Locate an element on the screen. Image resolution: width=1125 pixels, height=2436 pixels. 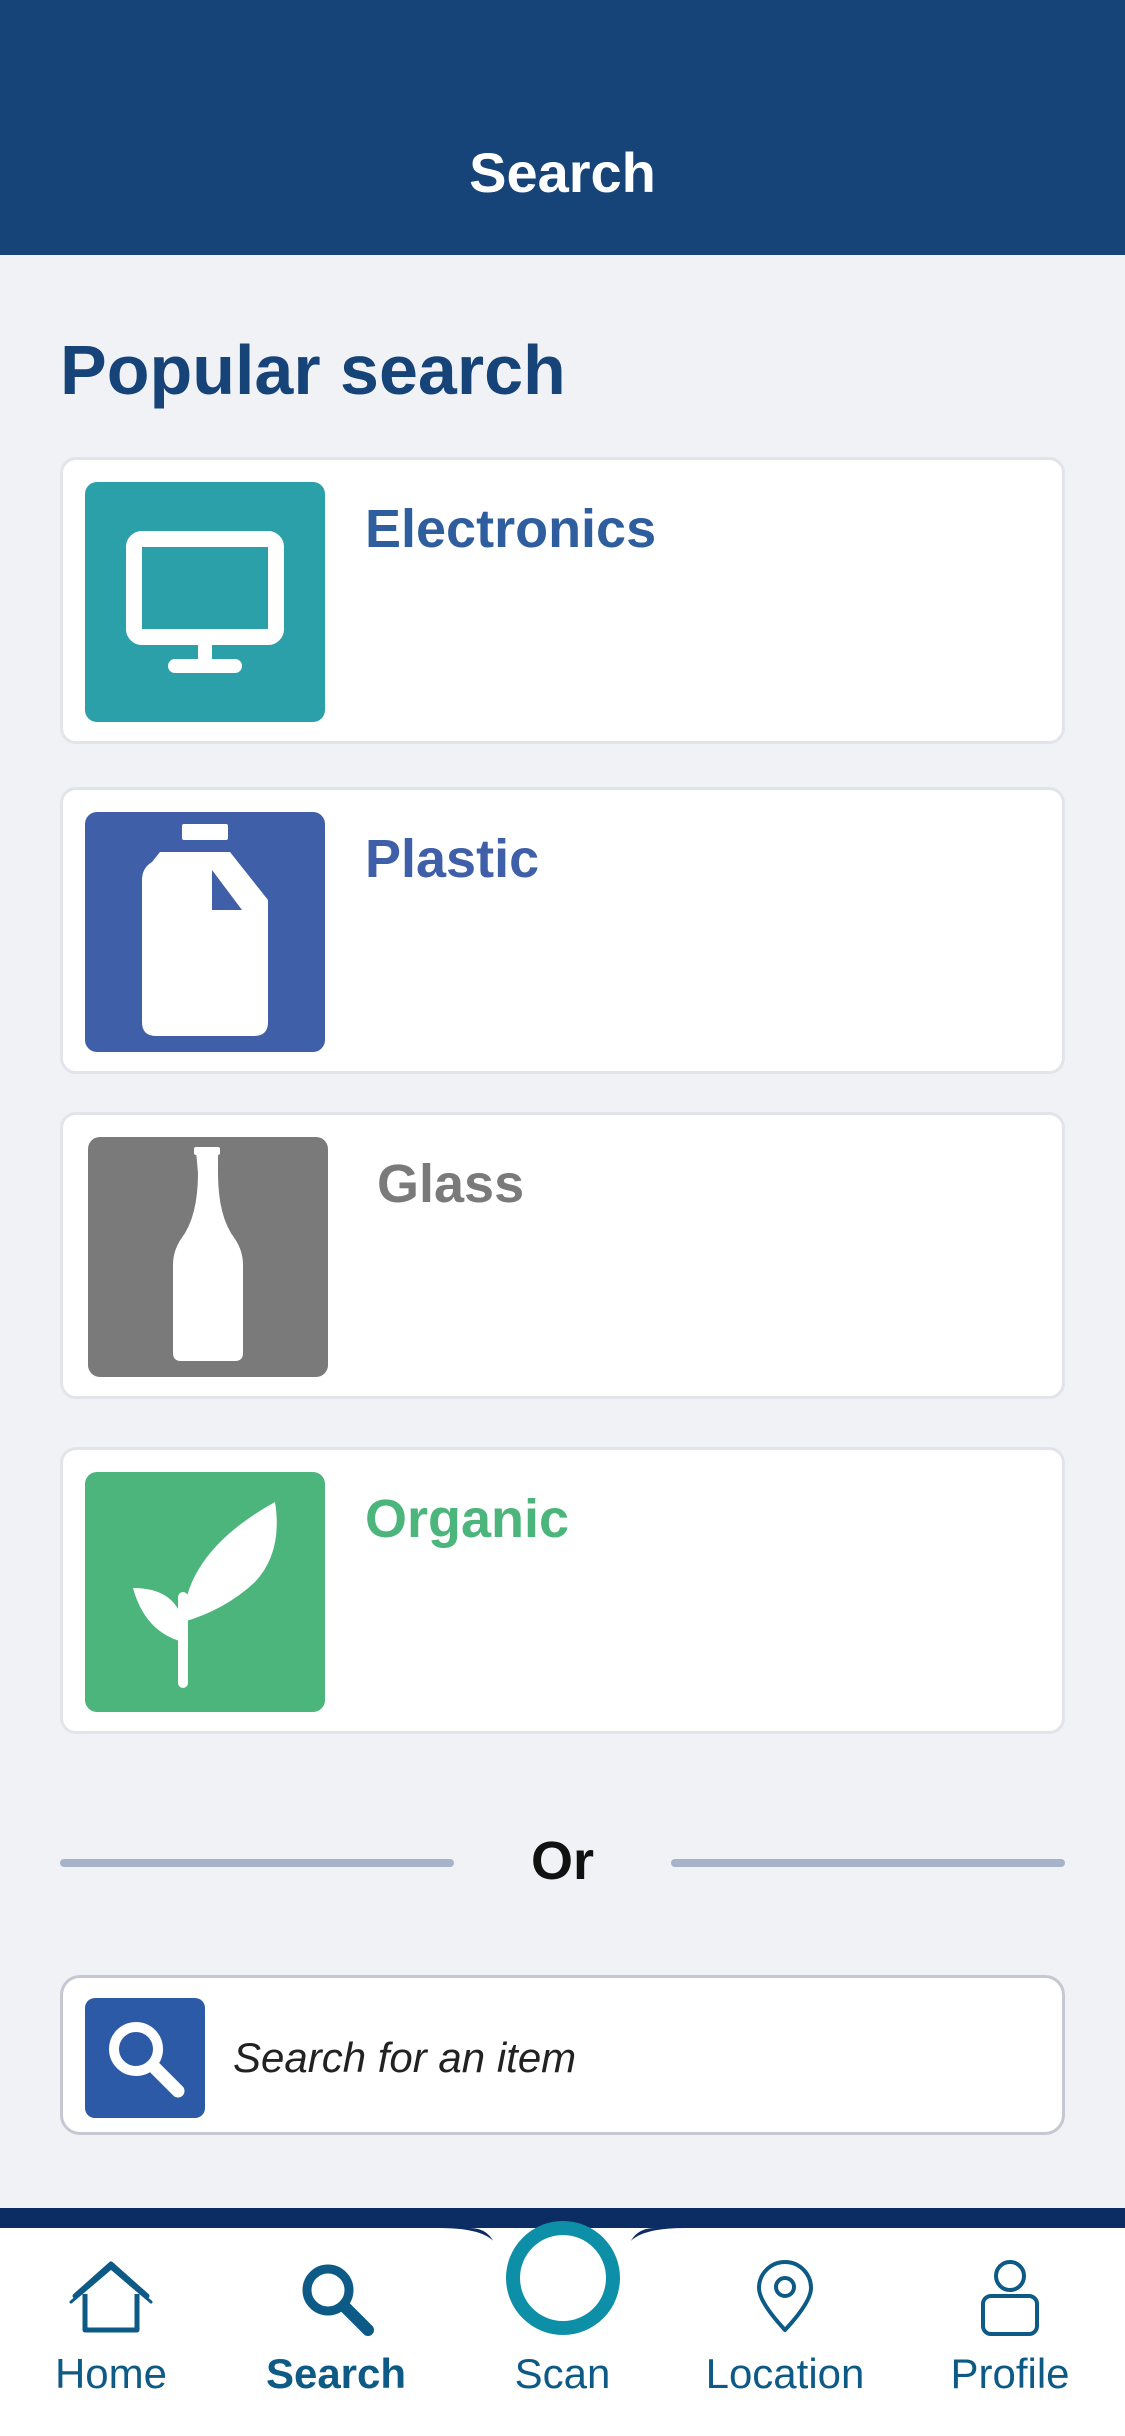
nav-label: Profile is located at coordinates (1010, 2373).